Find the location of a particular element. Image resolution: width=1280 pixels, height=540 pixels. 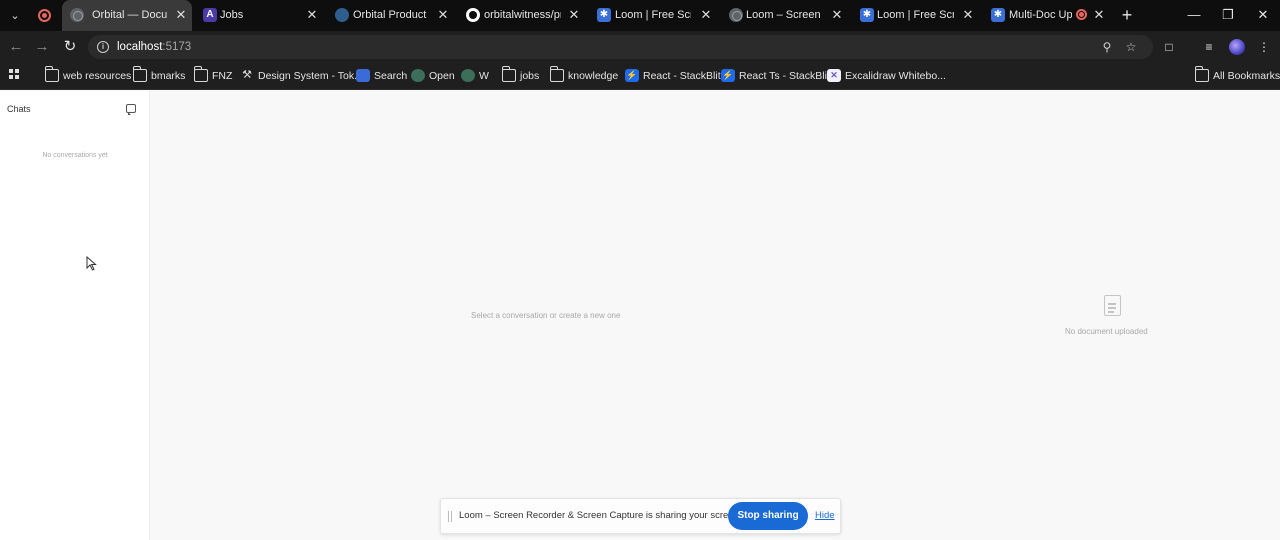

bookmark-label: web resources is located at coordinates (97, 76).